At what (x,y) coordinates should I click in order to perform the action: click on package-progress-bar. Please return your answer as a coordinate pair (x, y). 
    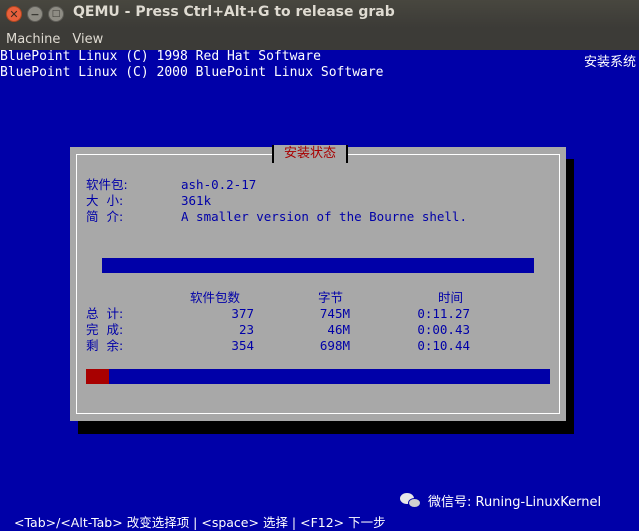
    Looking at the image, I should click on (318, 265).